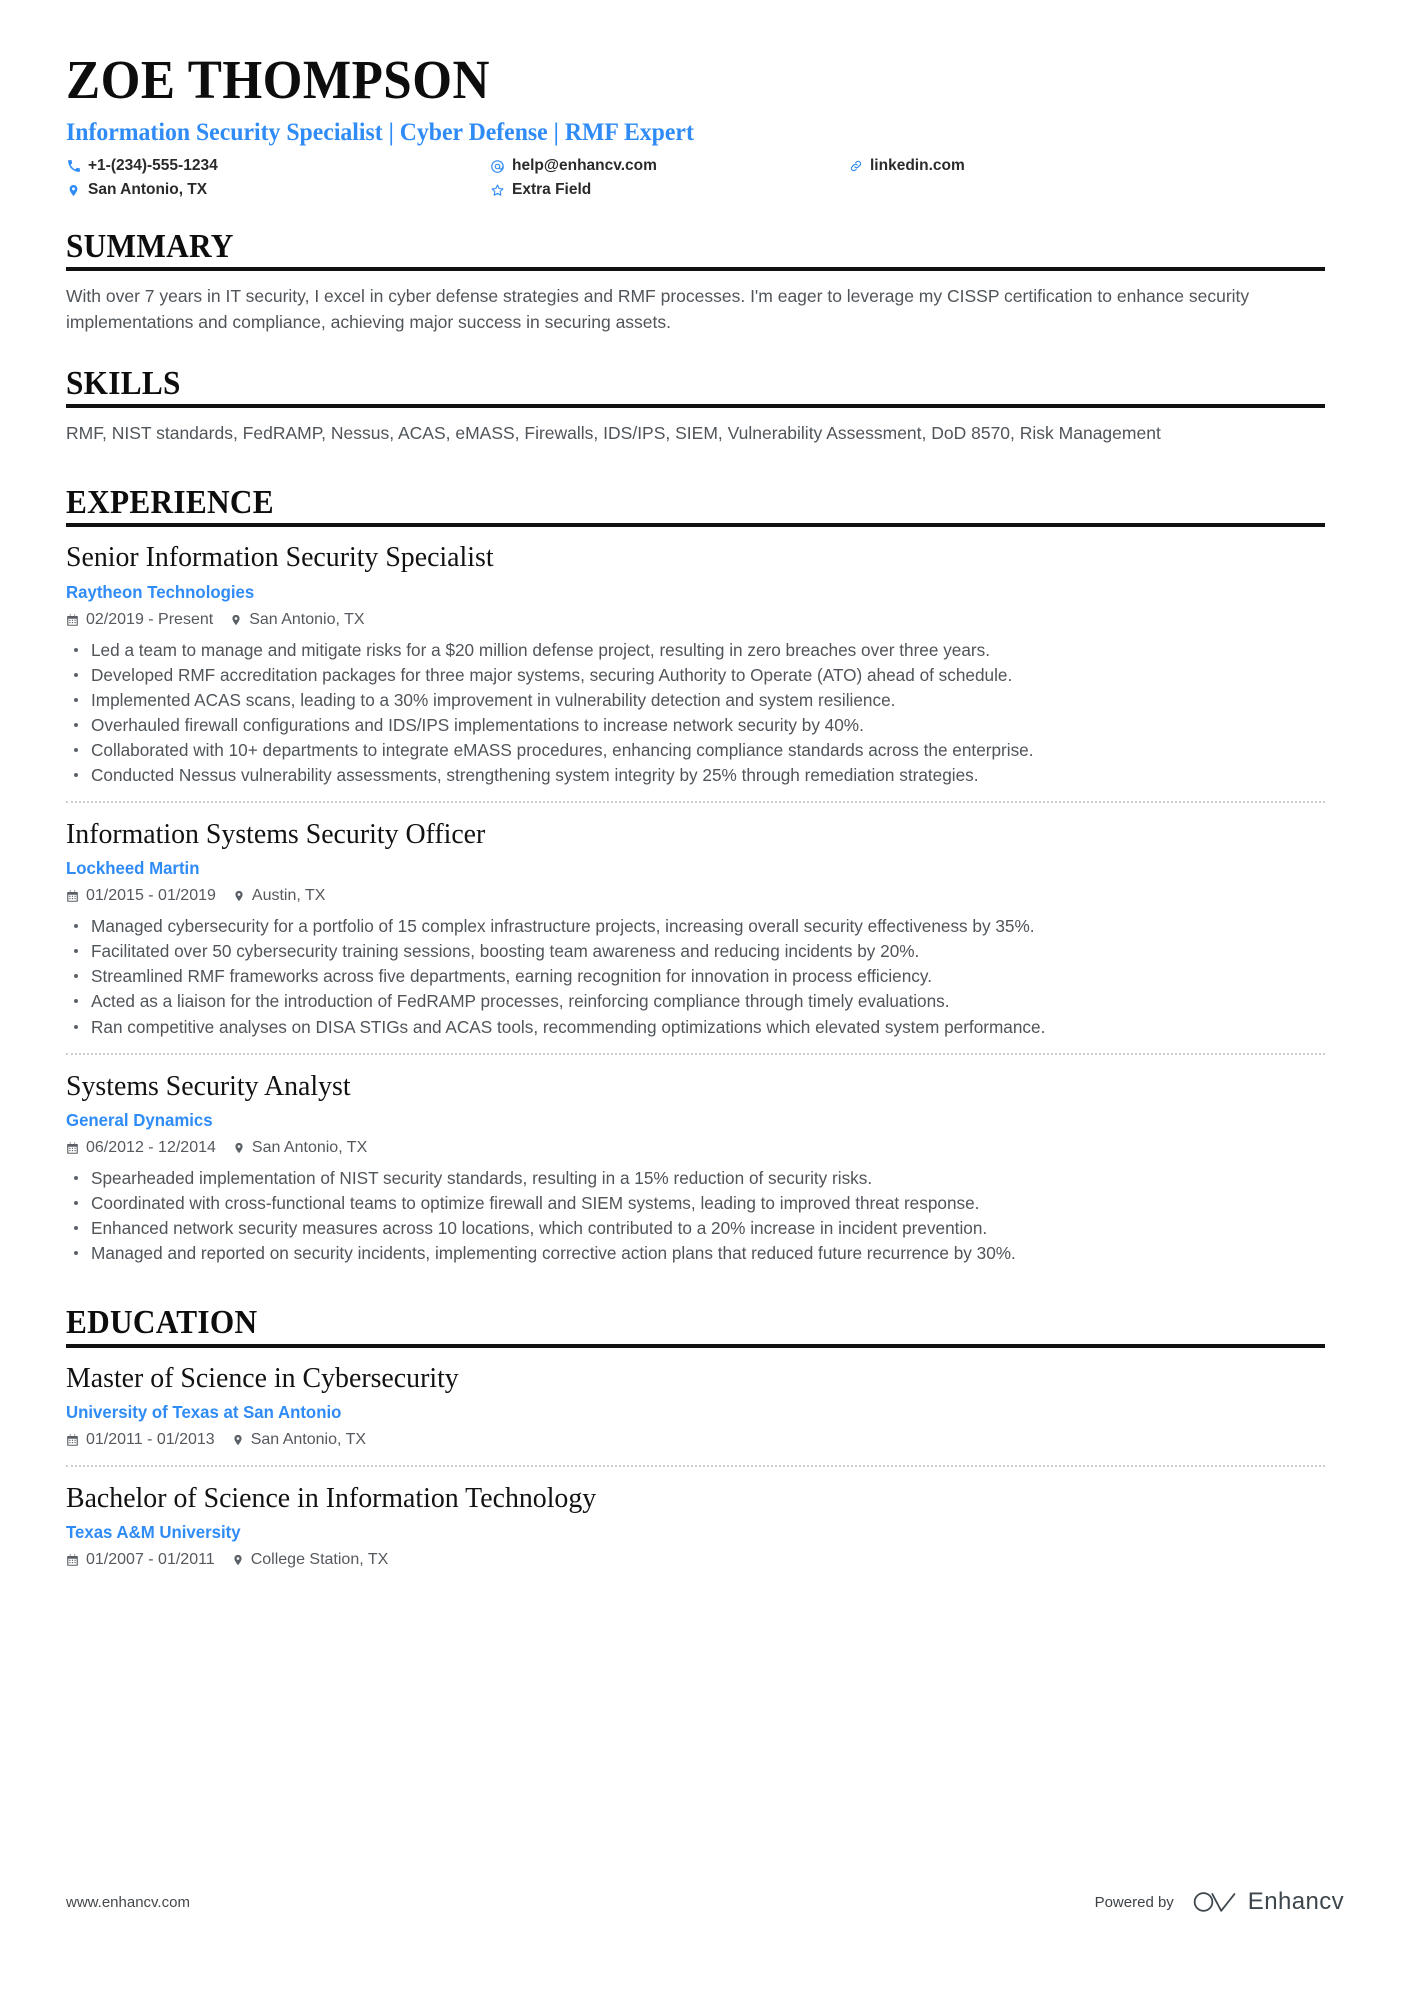 This screenshot has height=1995, width=1410. I want to click on experience-dates: 02/2019 - Present, so click(139, 620).